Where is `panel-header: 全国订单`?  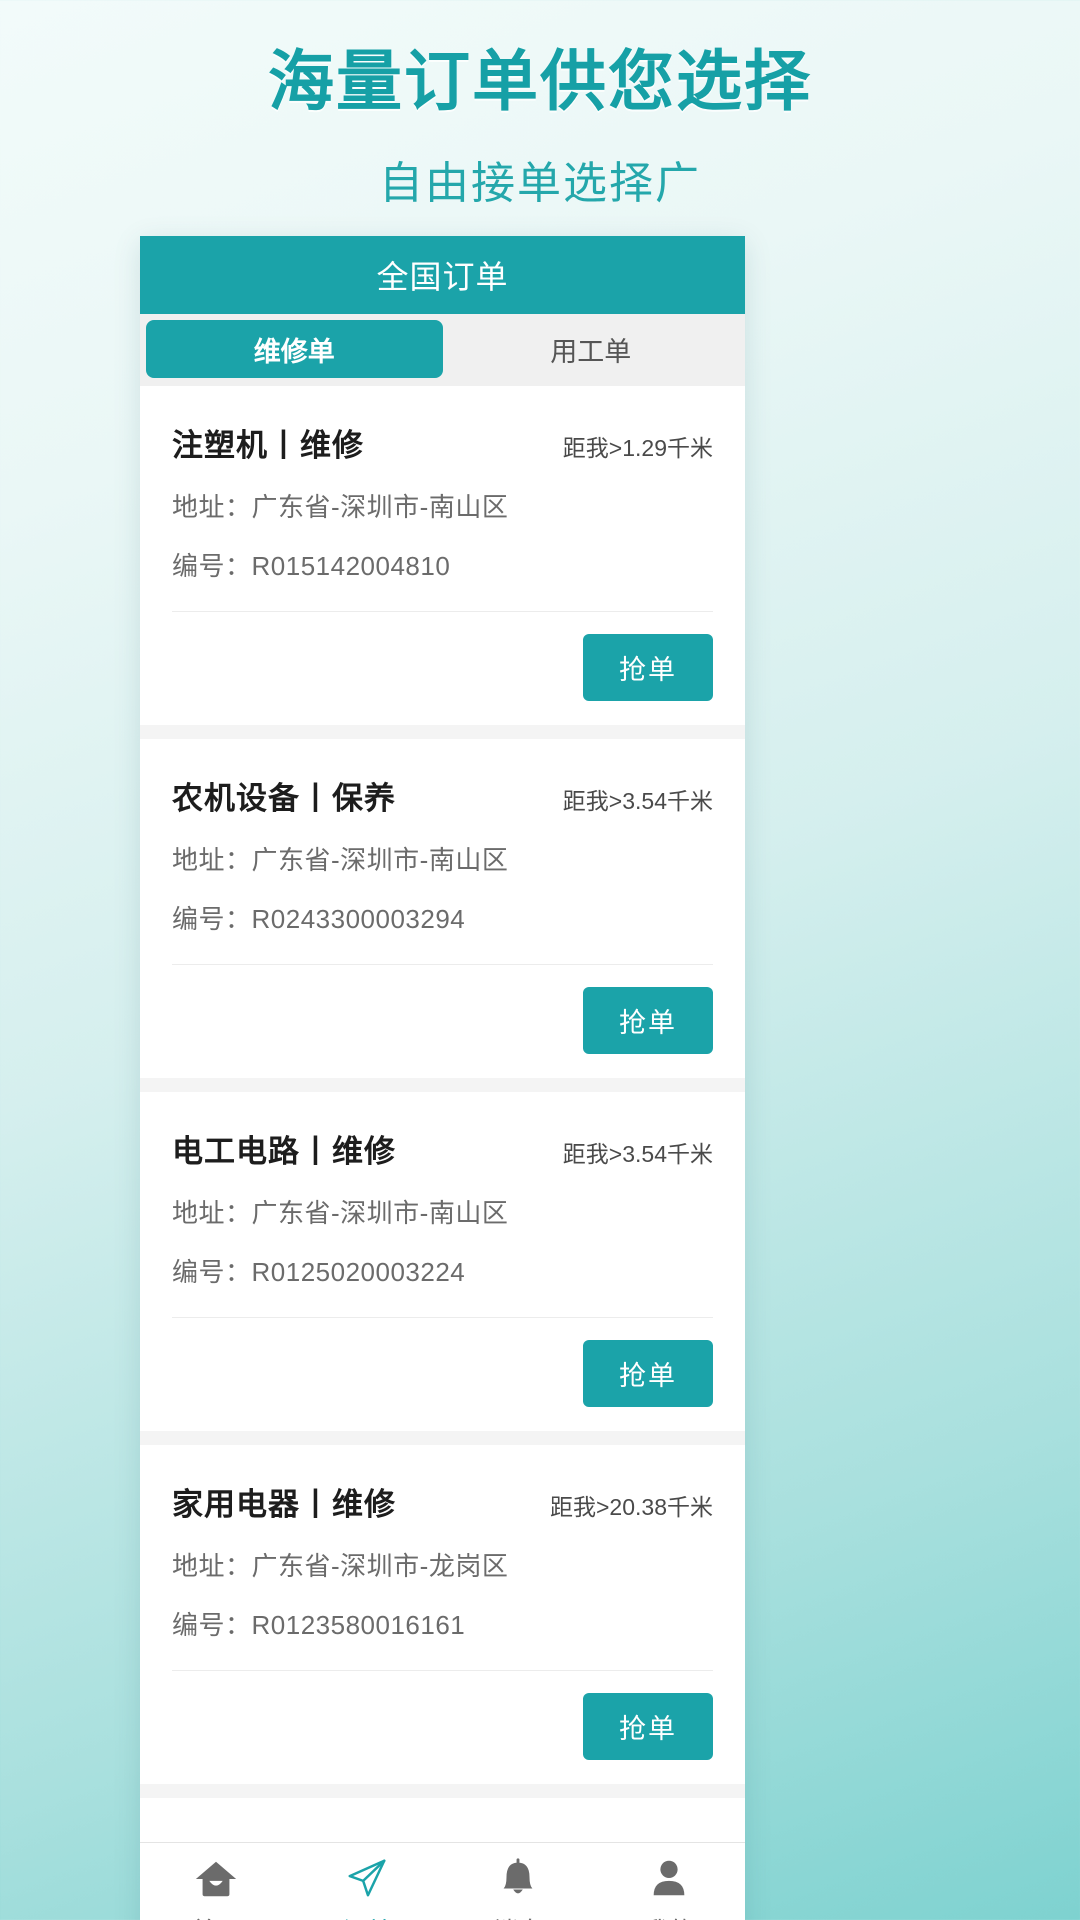
panel-header: 全国订单 is located at coordinates (442, 275).